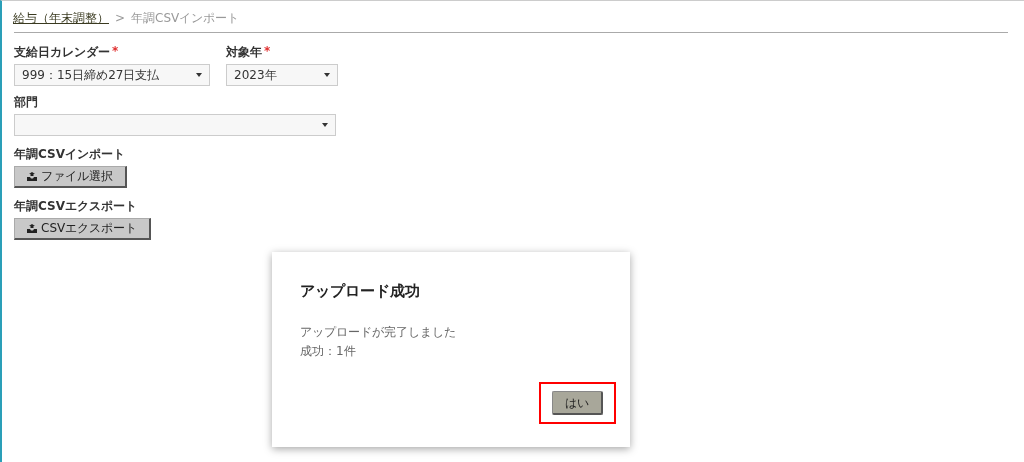 This screenshot has width=1024, height=462. I want to click on select-field: 2023年, so click(282, 75).